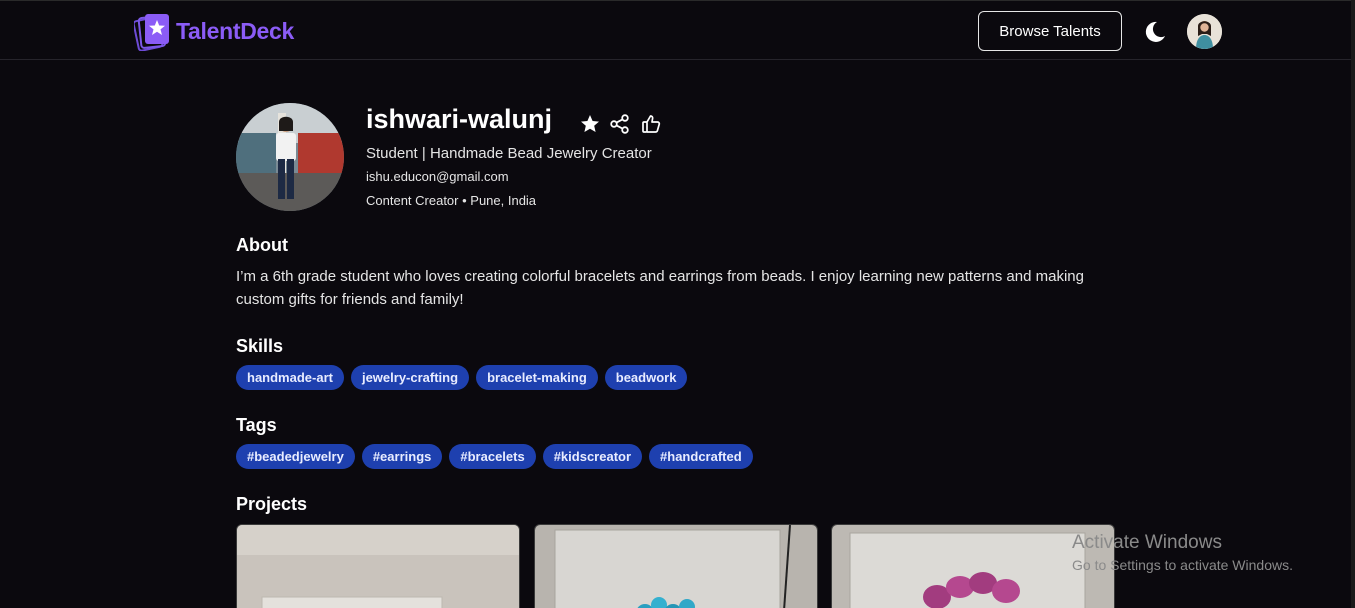 This screenshot has height=608, width=1355. Describe the element at coordinates (590, 124) in the screenshot. I see `star-icon` at that location.